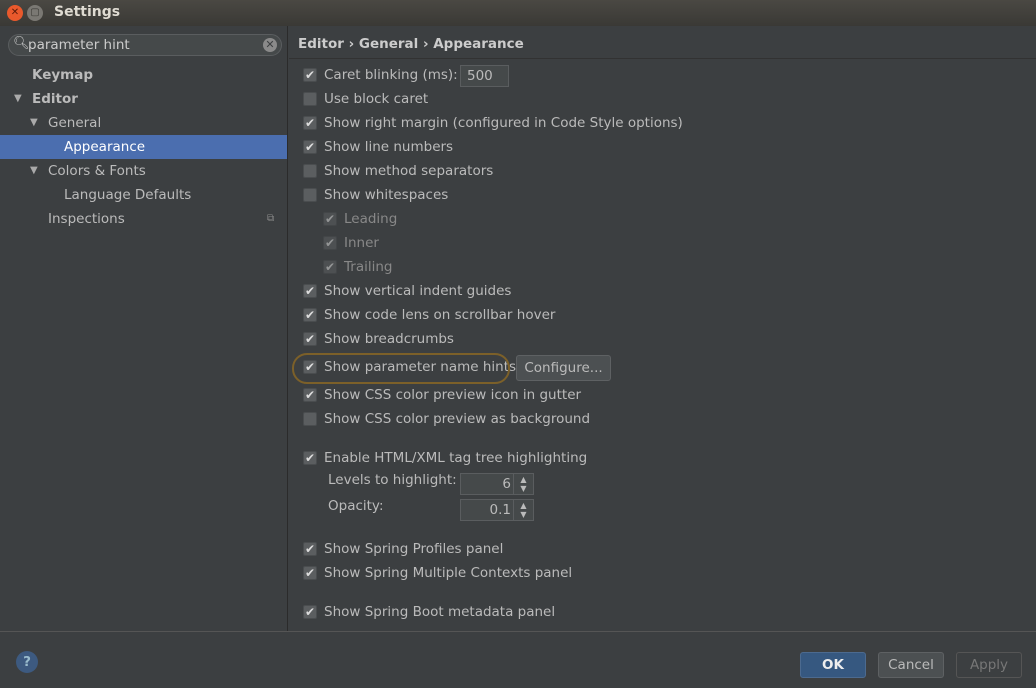 The height and width of the screenshot is (688, 1036). I want to click on opacity-spinner: 0.1 ▲ ▼, so click(497, 510).